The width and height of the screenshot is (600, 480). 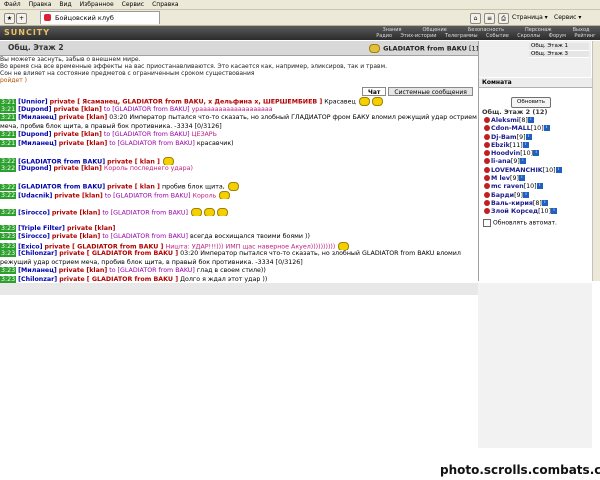 What do you see at coordinates (500, 178) in the screenshot?
I see `player-name: M lev` at bounding box center [500, 178].